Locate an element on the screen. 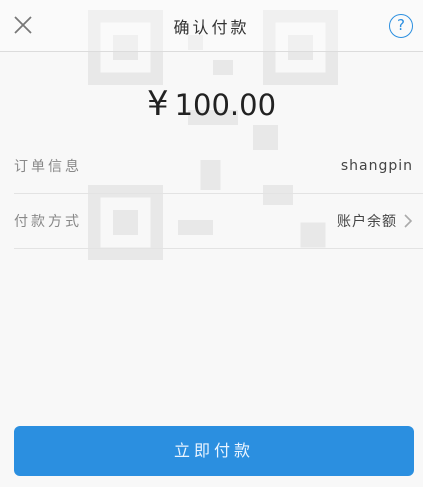 This screenshot has width=423, height=487. payment-method-row: 付款方式 账户余额 is located at coordinates (218, 221).